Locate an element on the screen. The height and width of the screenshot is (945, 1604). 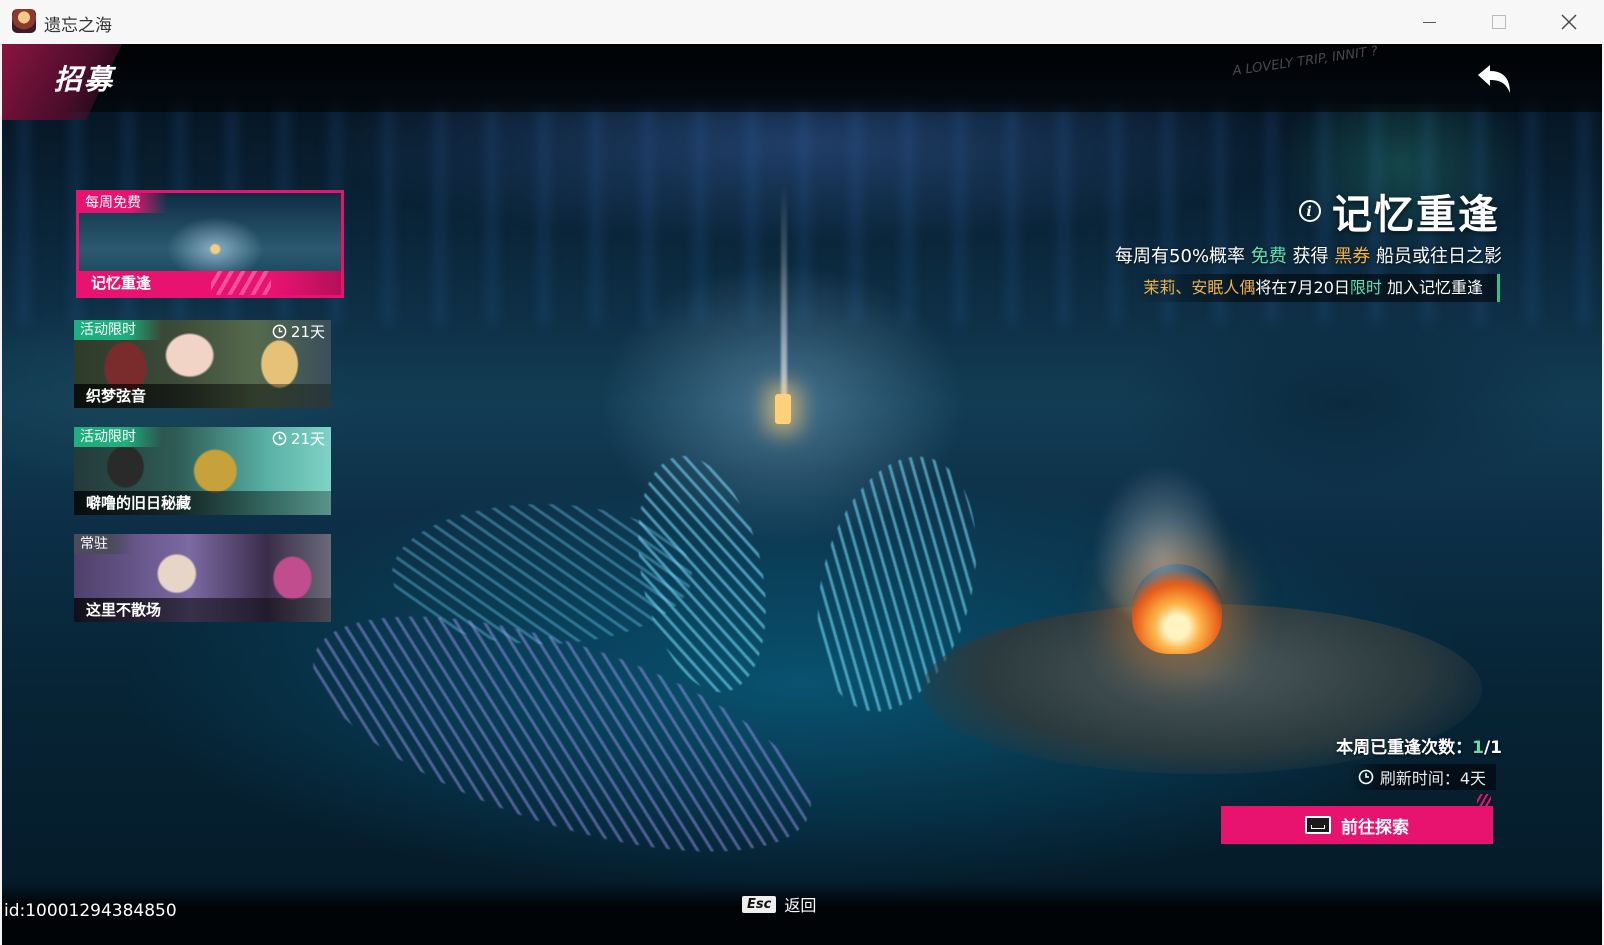
lantern is located at coordinates (783, 409).